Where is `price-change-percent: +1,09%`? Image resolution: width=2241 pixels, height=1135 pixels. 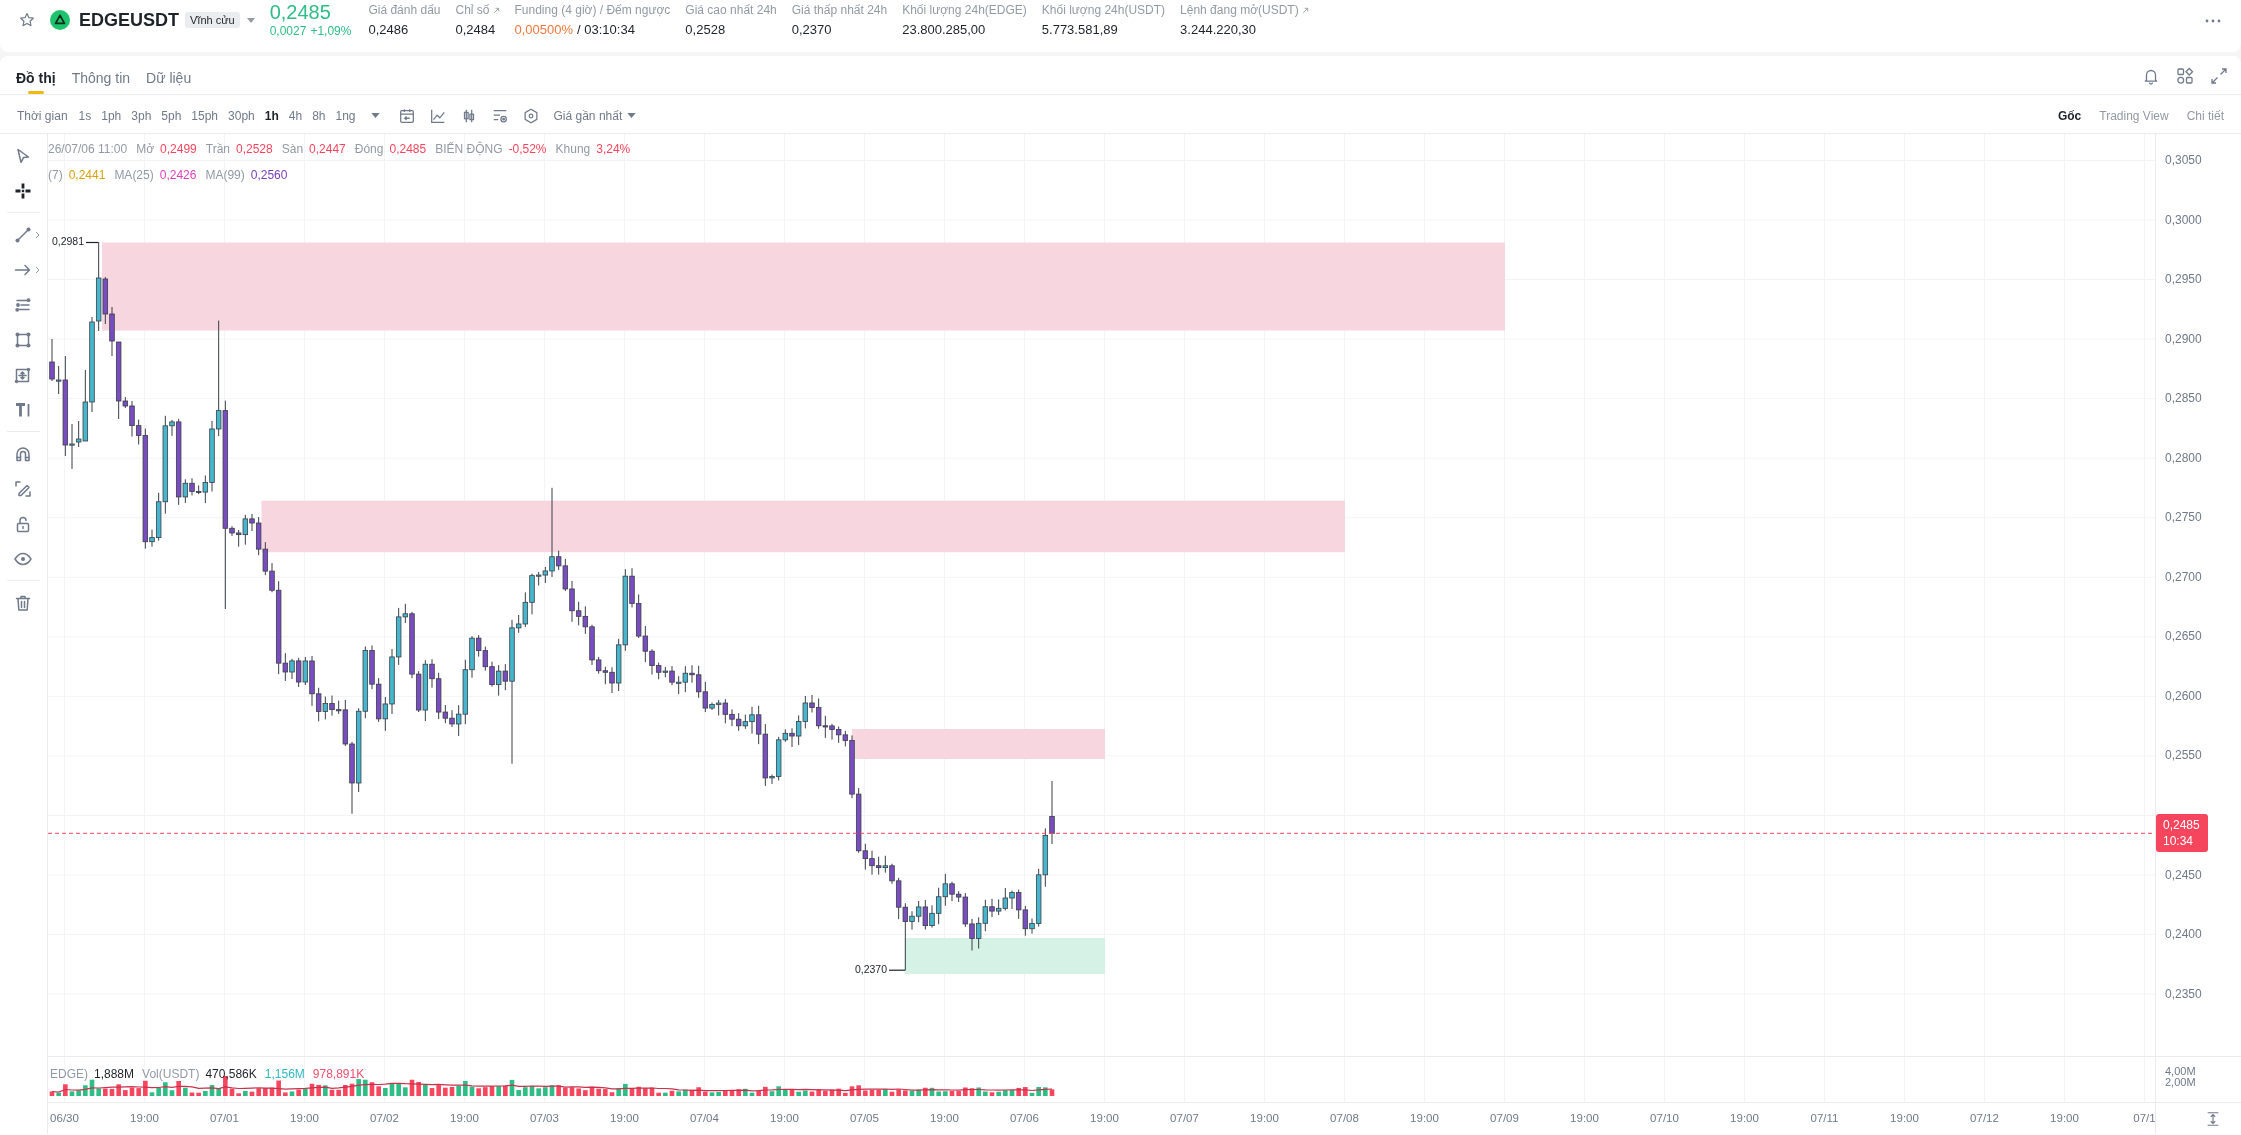
price-change-percent: +1,09% is located at coordinates (331, 31).